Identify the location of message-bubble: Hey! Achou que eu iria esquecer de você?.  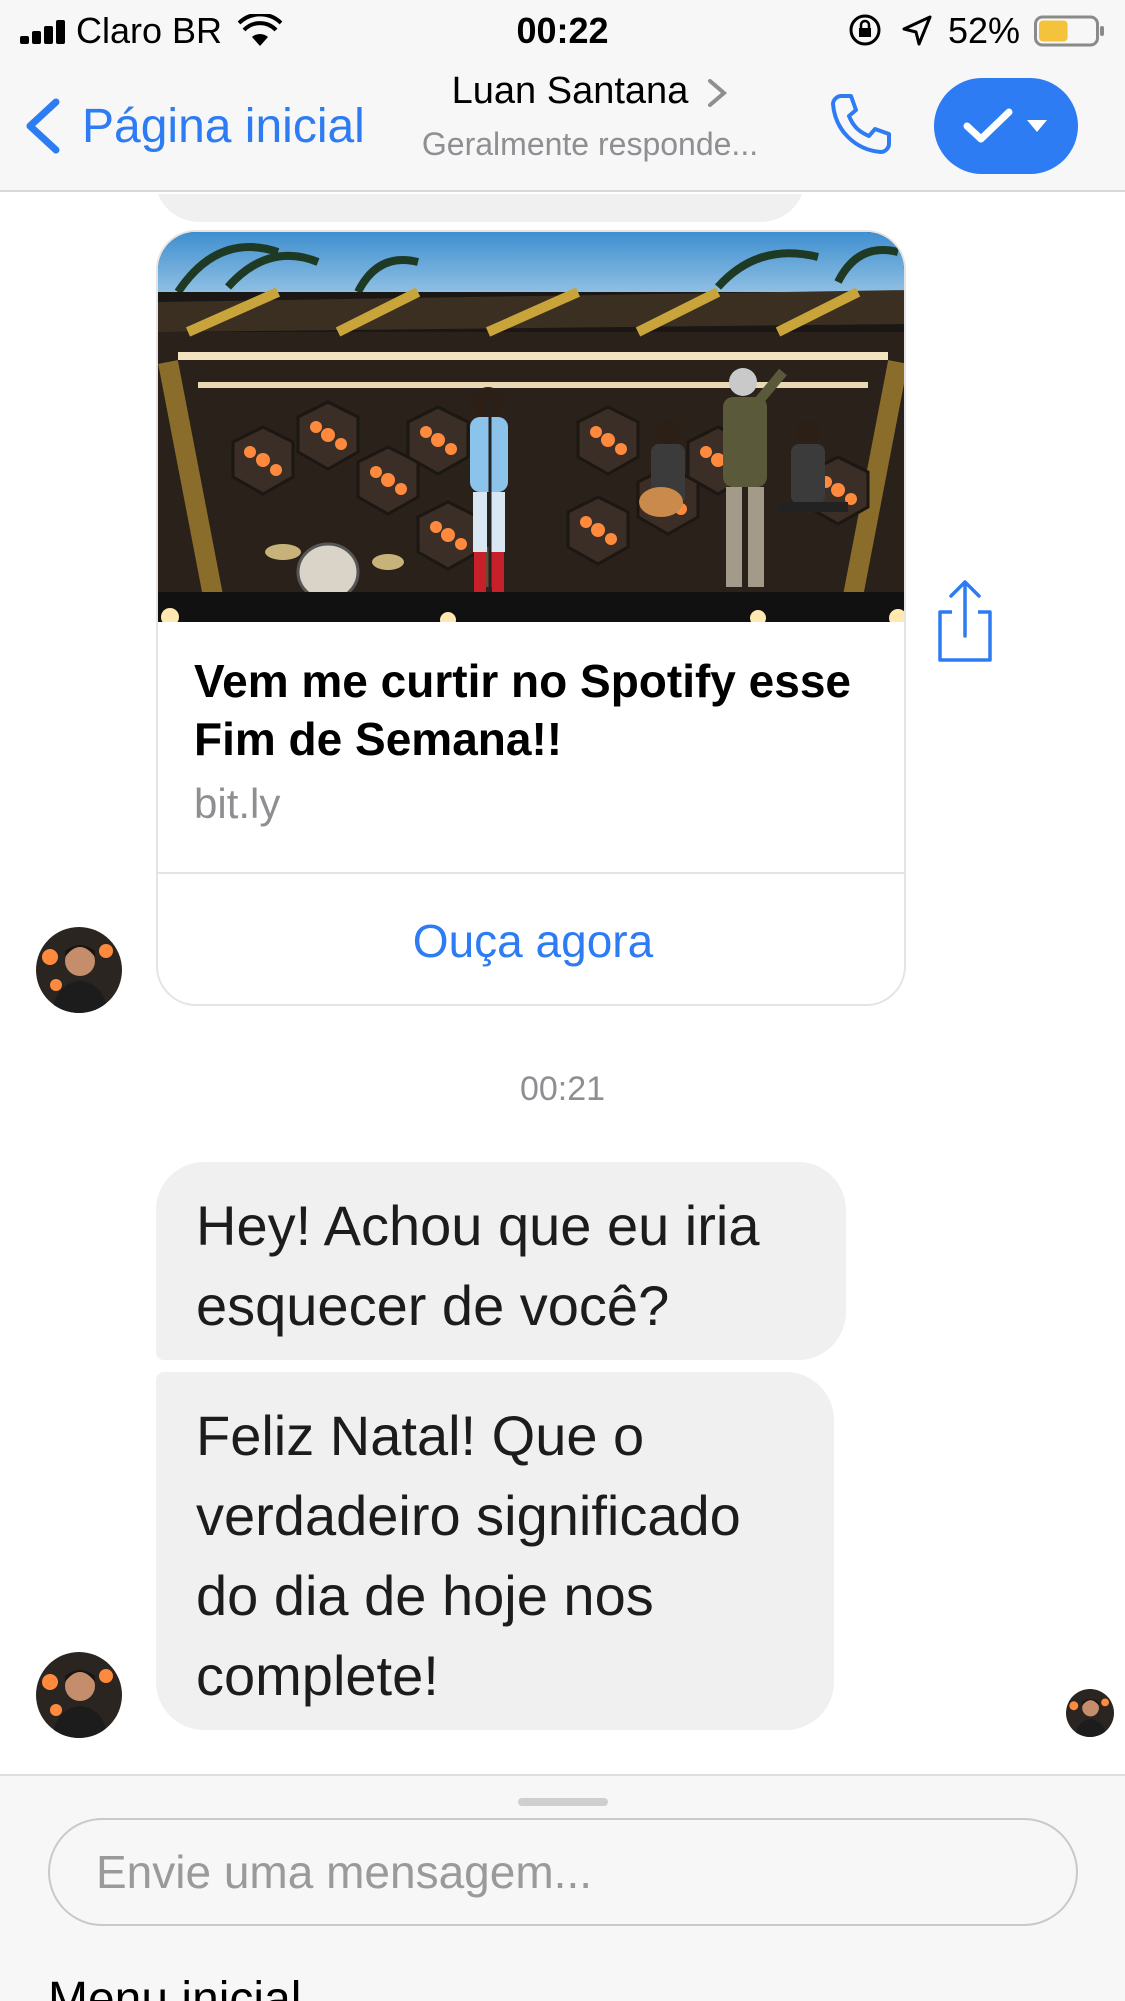
(501, 1261).